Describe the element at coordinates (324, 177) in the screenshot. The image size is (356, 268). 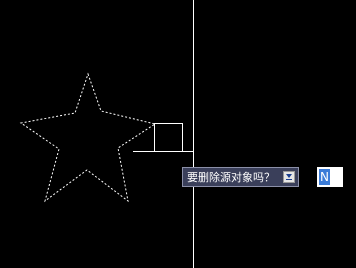
I see `input-value: N` at that location.